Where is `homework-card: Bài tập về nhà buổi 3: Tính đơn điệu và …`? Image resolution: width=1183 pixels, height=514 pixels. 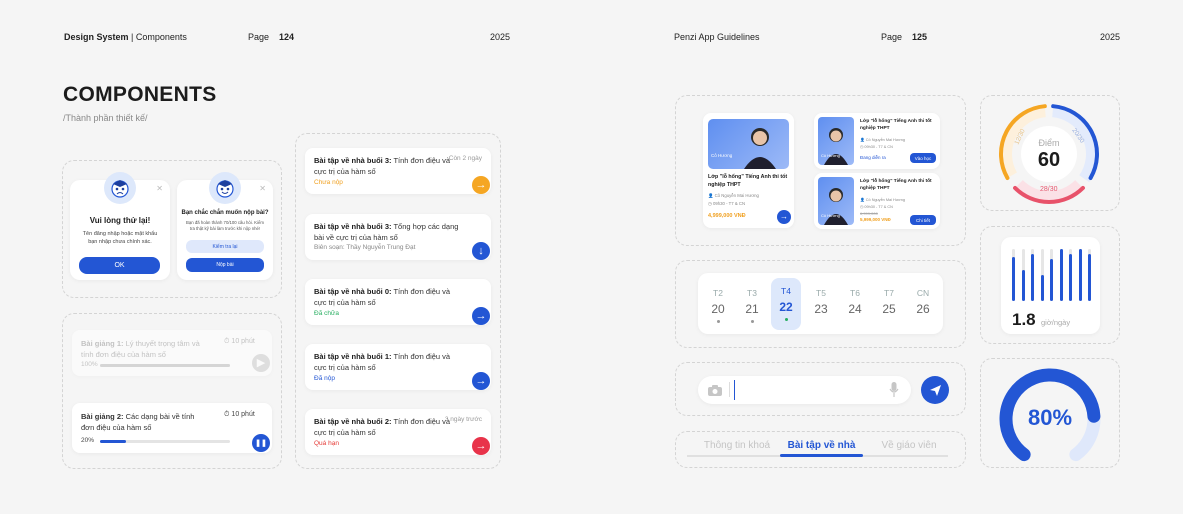 homework-card: Bài tập về nhà buổi 3: Tính đơn điệu và … is located at coordinates (398, 171).